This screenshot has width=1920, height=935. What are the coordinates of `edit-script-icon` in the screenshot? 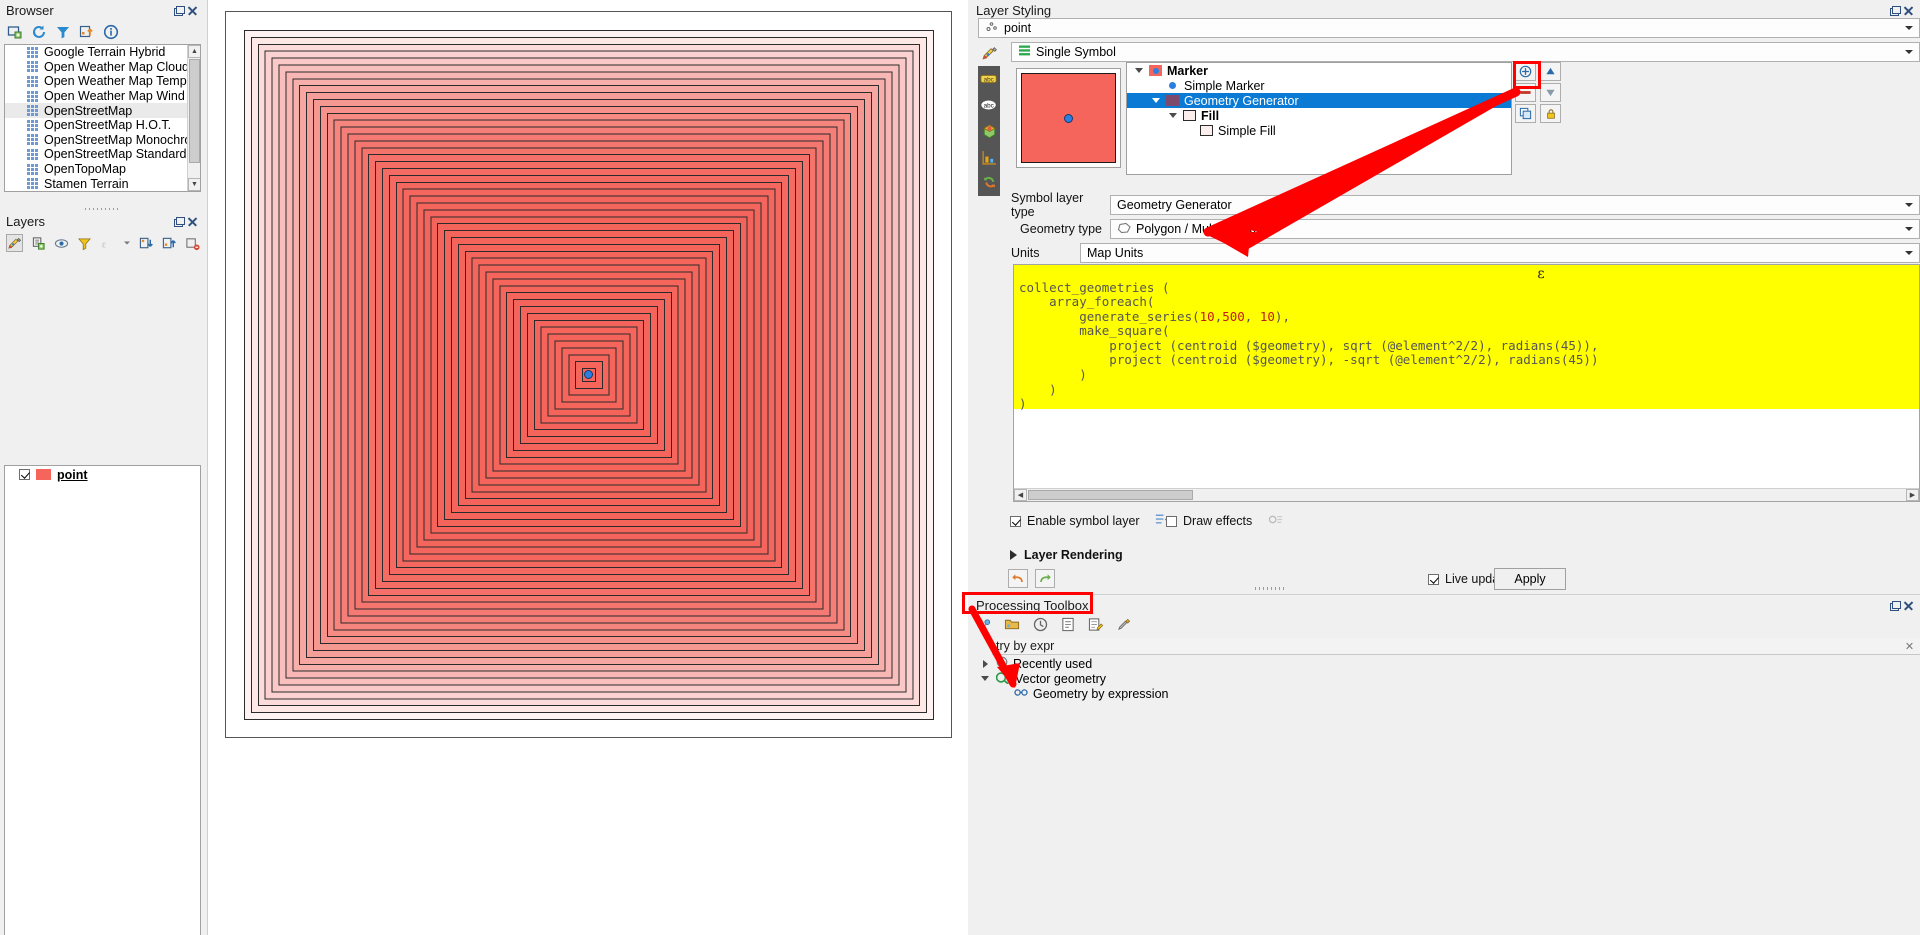 It's located at (1096, 624).